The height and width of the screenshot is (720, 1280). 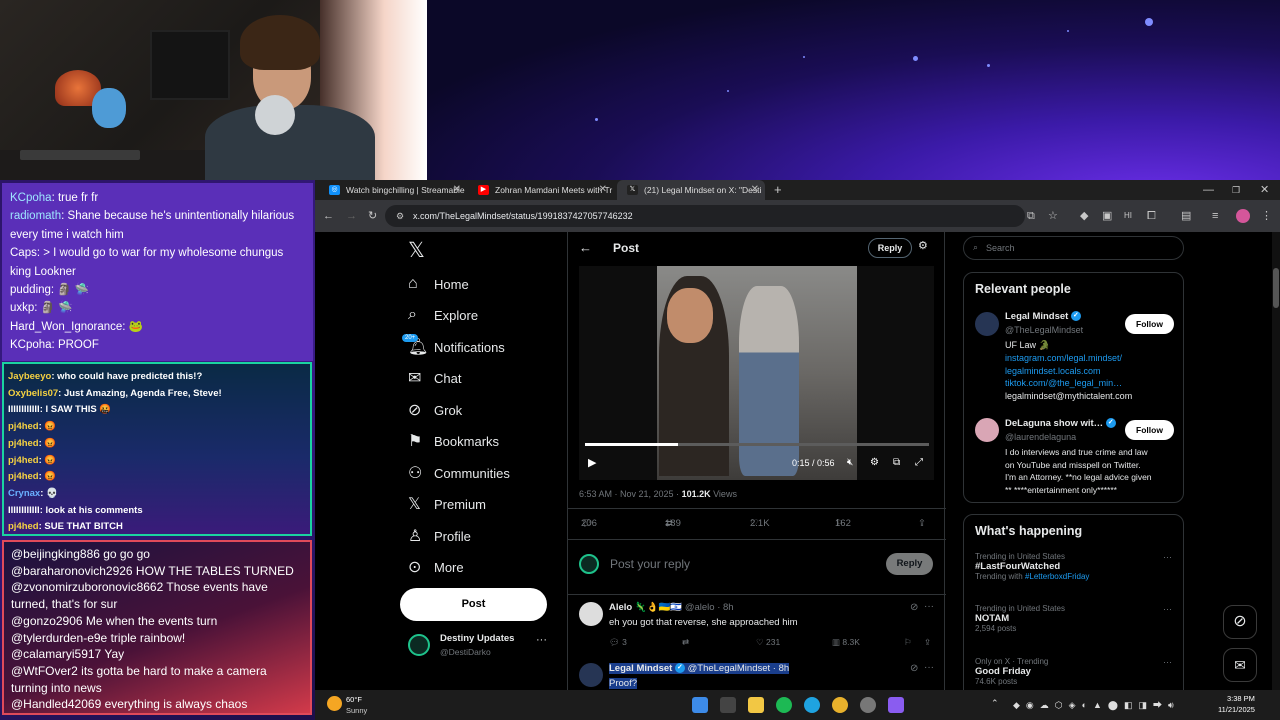 What do you see at coordinates (475, 441) in the screenshot?
I see `nav-bookmarks: ⚑ Bookmarks` at bounding box center [475, 441].